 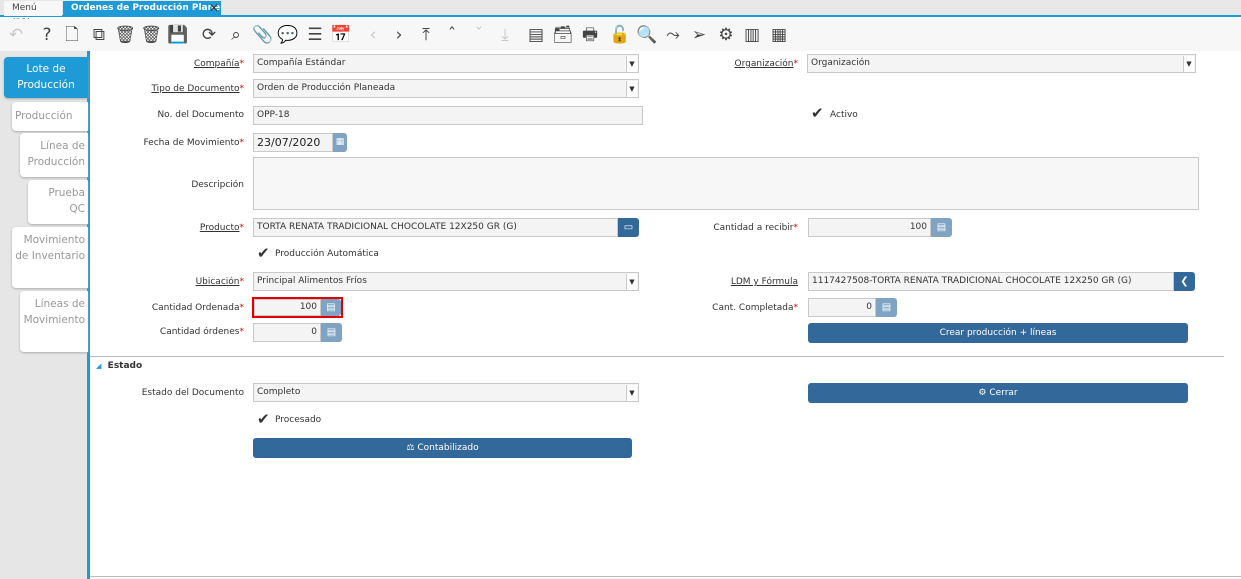 What do you see at coordinates (982, 393) in the screenshot?
I see `gear-icon: ⚙` at bounding box center [982, 393].